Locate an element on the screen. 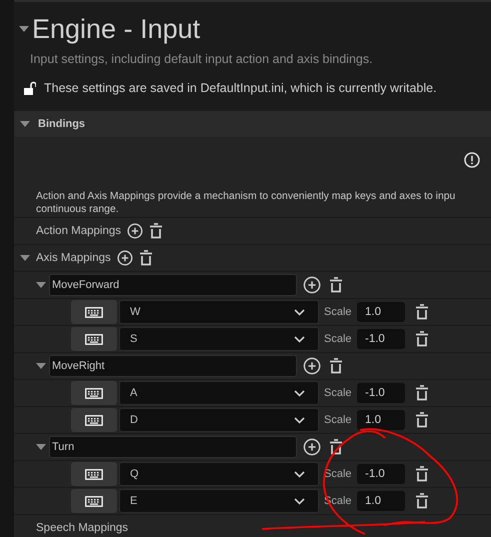  speech-mappings-label: Speech Mappings is located at coordinates (82, 528).